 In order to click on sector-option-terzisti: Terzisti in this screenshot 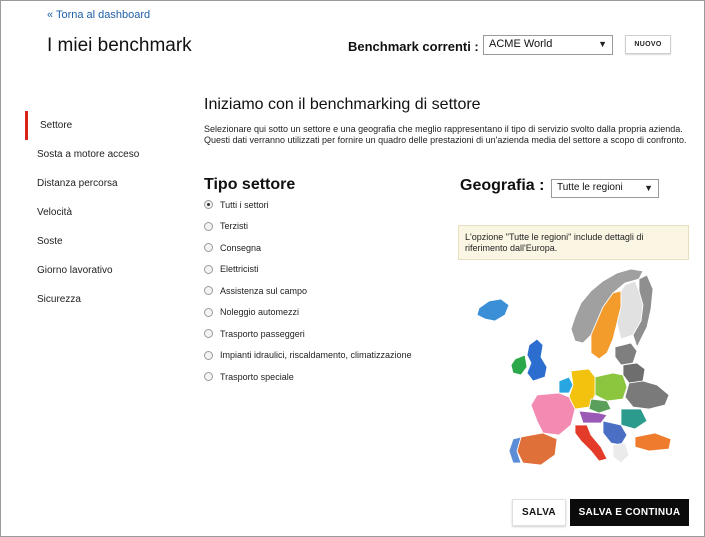, I will do `click(308, 227)`.